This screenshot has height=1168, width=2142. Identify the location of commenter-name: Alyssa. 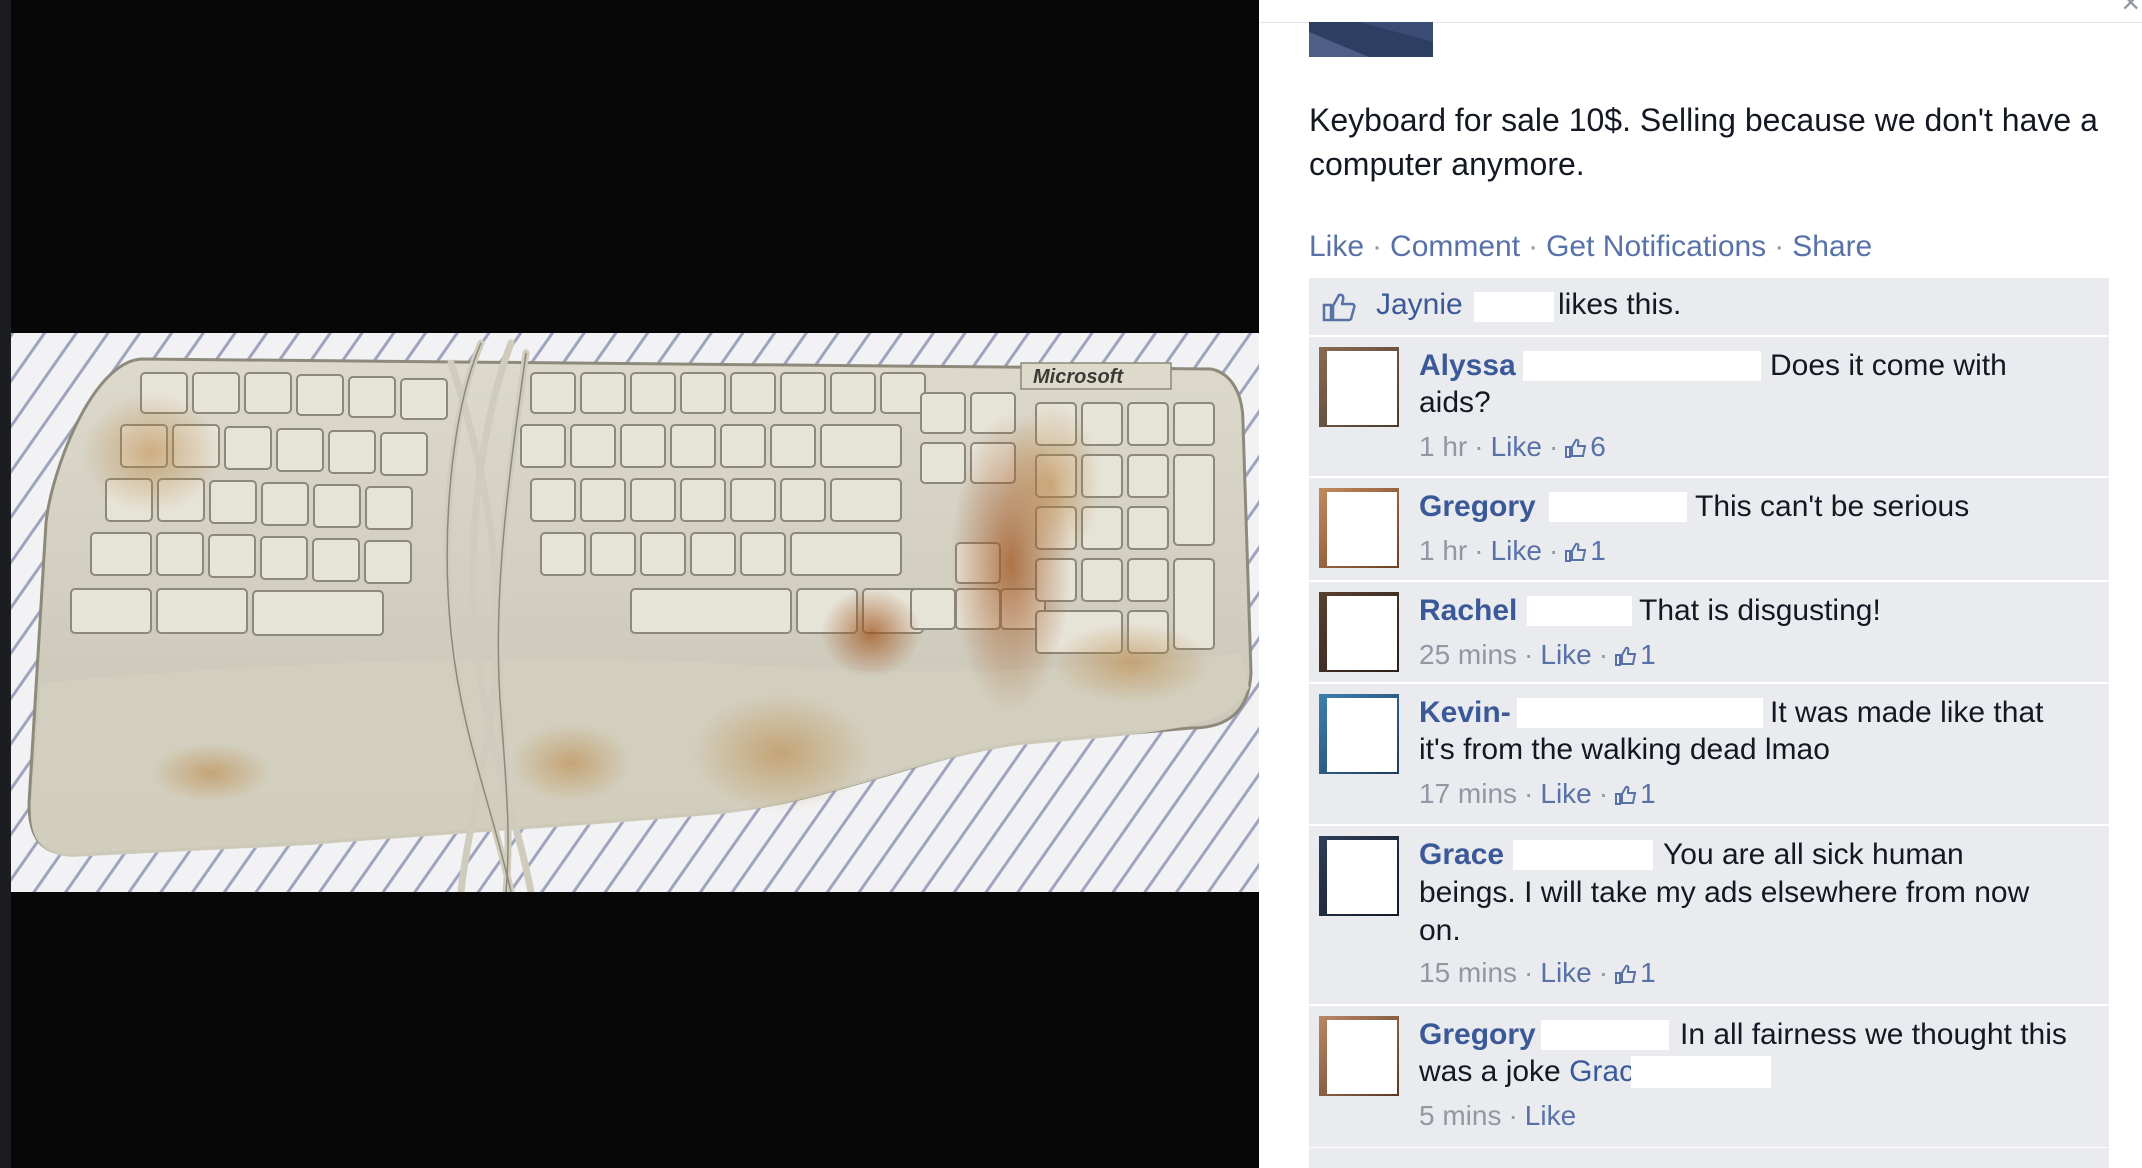
(1467, 366).